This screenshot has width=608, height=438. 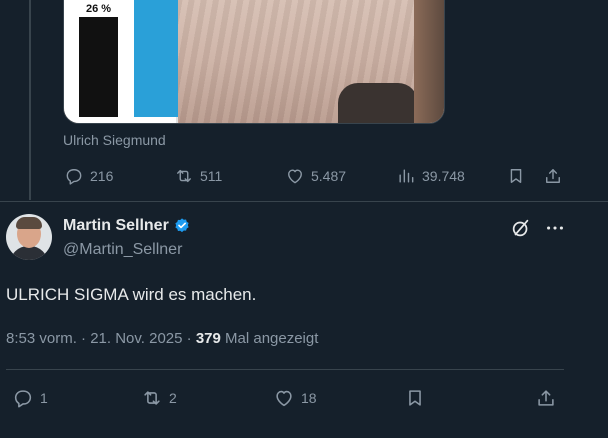 What do you see at coordinates (329, 176) in the screenshot?
I see `like-count: 5.487` at bounding box center [329, 176].